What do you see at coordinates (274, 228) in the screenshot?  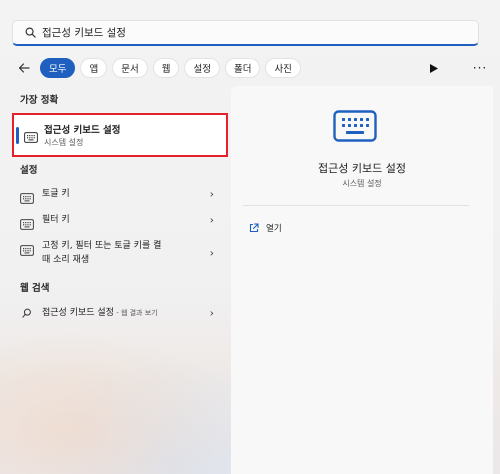 I see `open-label: 열기` at bounding box center [274, 228].